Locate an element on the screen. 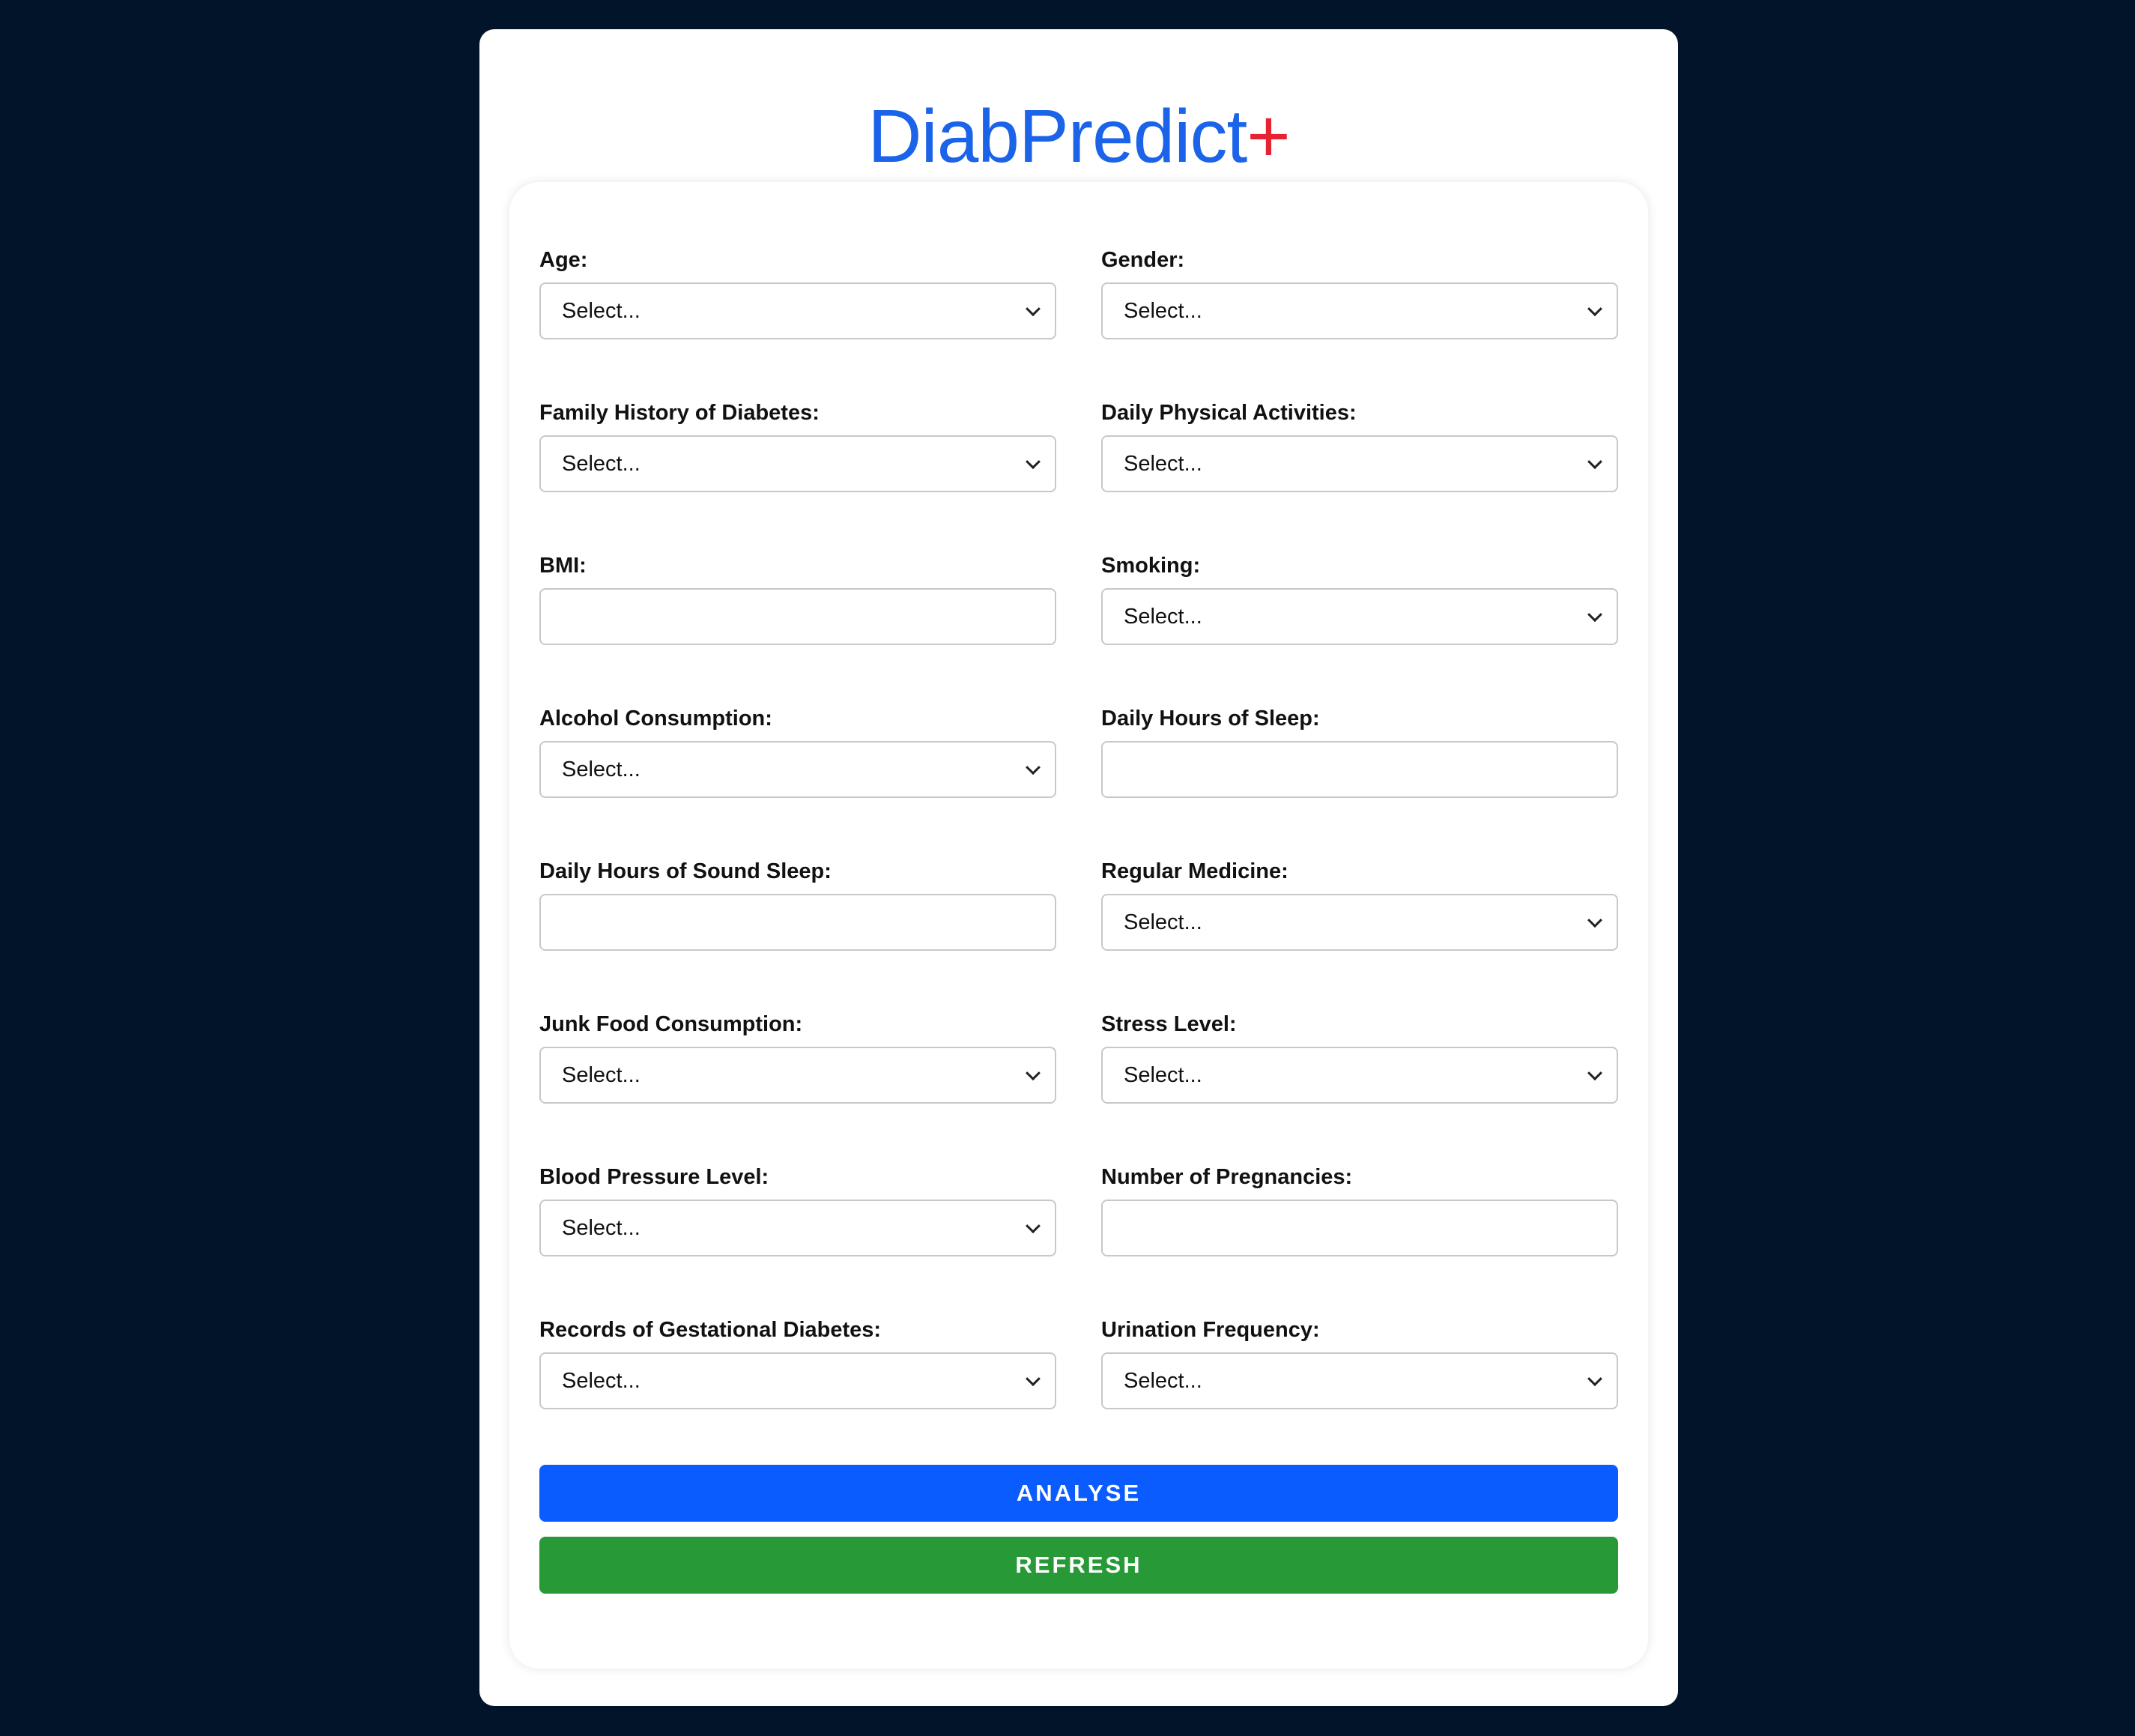  field-label: Urination Frequency: is located at coordinates (1210, 1330).